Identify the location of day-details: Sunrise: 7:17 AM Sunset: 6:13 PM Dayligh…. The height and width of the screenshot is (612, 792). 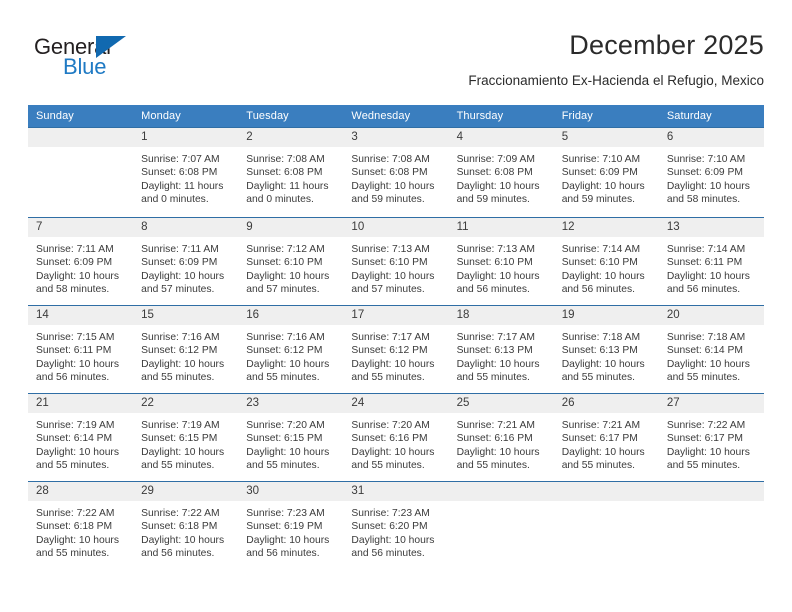
(501, 355).